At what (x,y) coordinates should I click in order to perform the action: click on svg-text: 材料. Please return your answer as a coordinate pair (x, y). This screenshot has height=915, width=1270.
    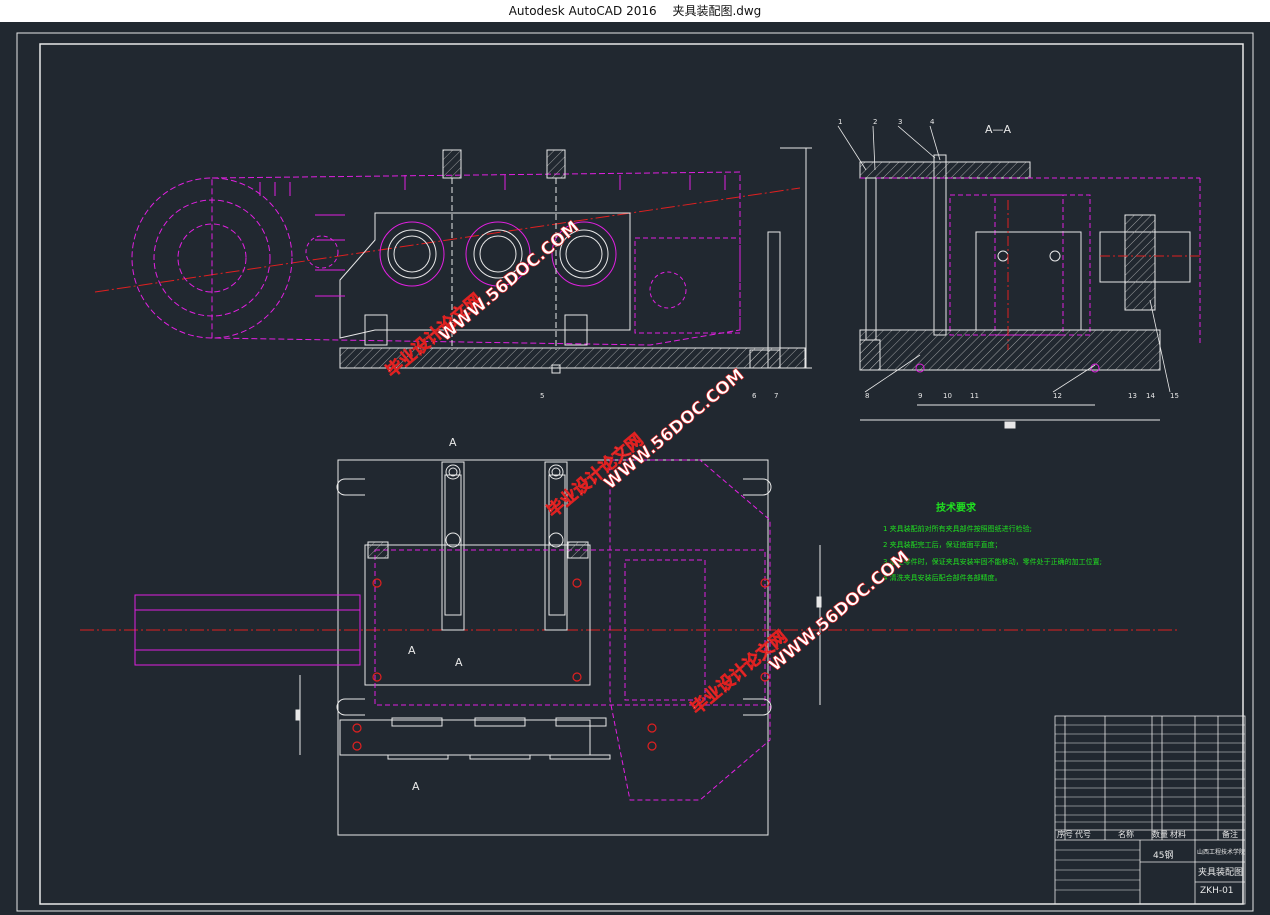
    Looking at the image, I should click on (1178, 834).